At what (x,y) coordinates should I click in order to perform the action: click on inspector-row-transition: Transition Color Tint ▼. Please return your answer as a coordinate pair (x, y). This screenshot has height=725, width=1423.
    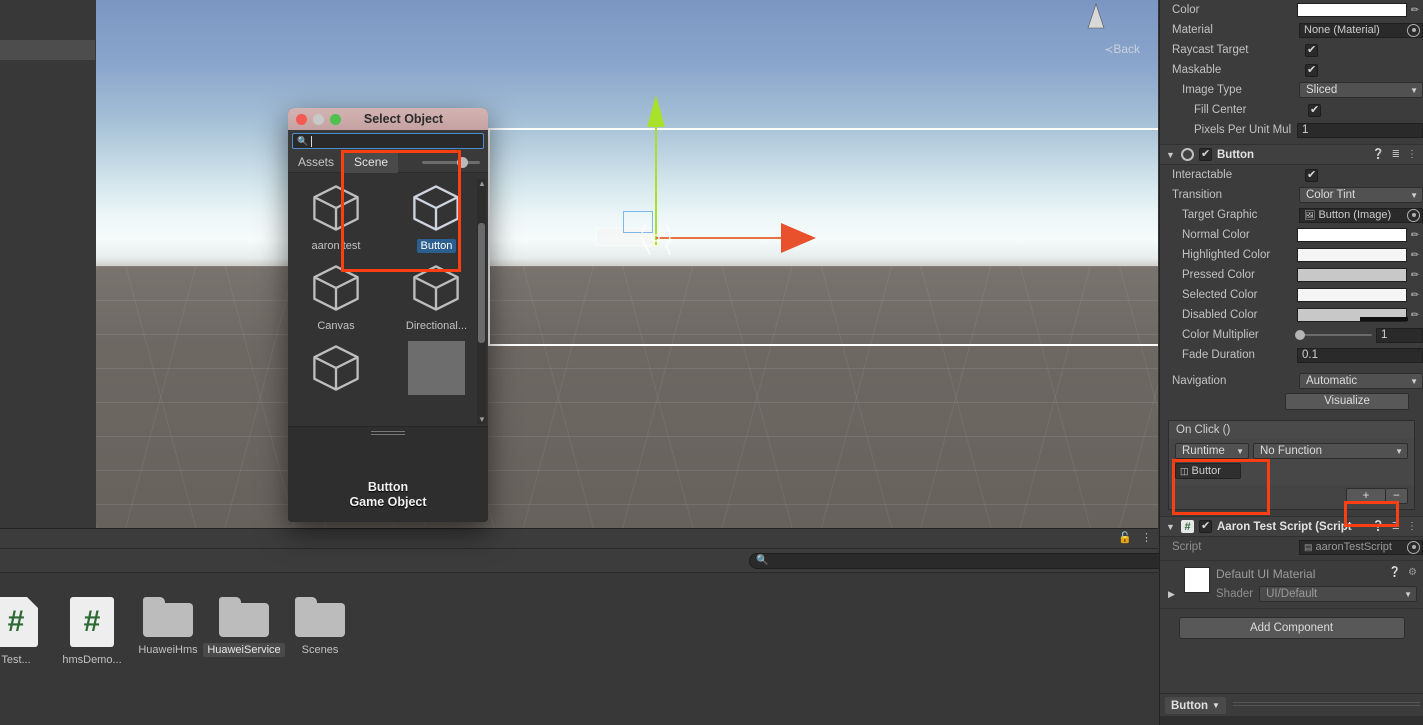
    Looking at the image, I should click on (1291, 195).